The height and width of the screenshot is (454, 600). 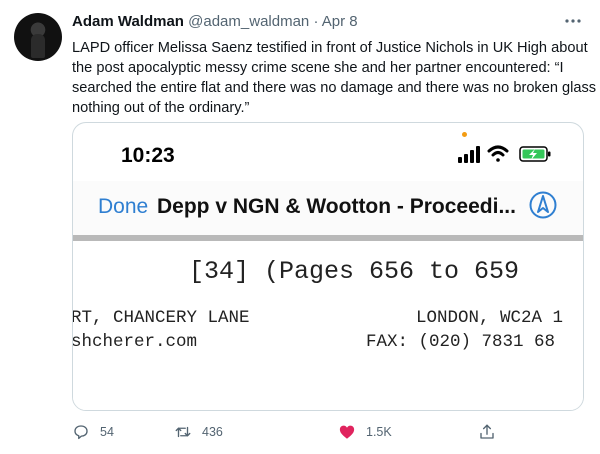 What do you see at coordinates (135, 342) in the screenshot?
I see `website-text: shcherer.com` at bounding box center [135, 342].